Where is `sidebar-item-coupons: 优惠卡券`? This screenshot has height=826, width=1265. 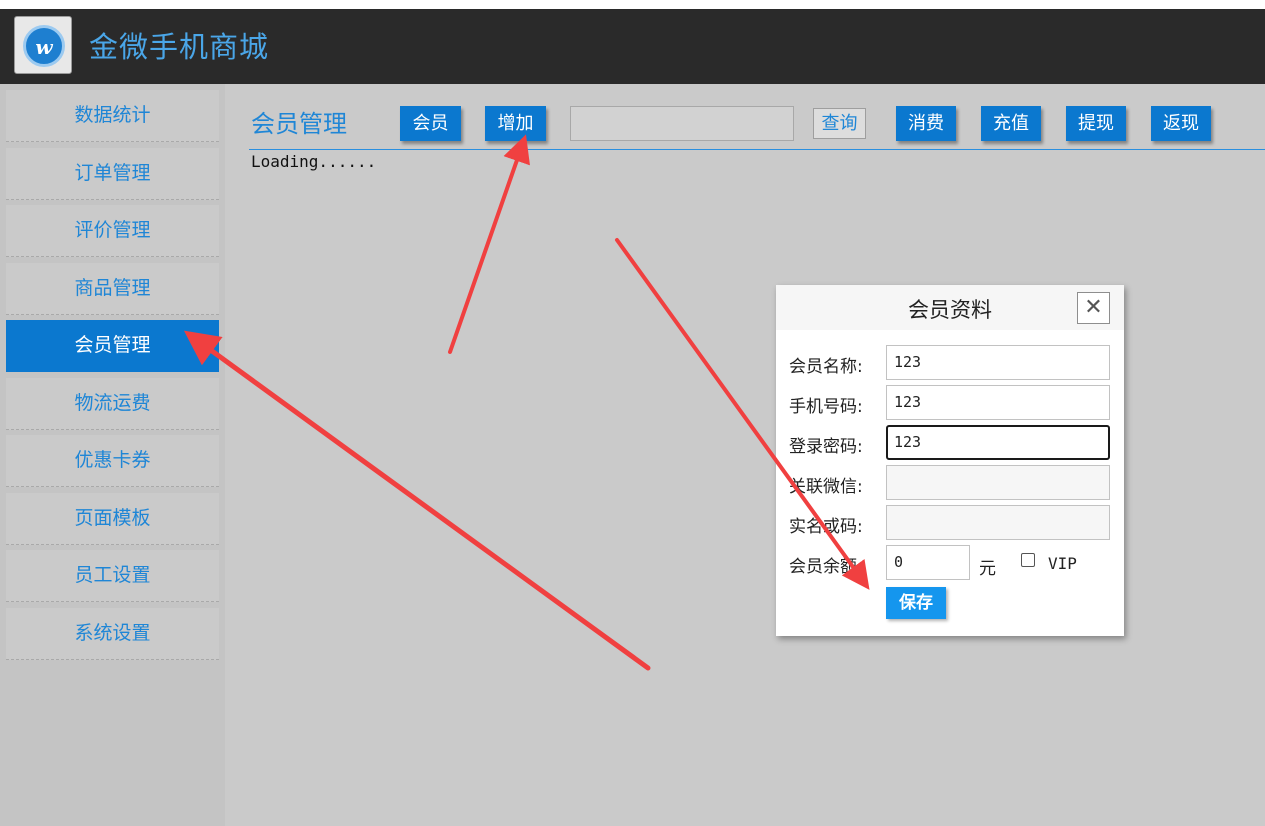 sidebar-item-coupons: 优惠卡券 is located at coordinates (112, 461).